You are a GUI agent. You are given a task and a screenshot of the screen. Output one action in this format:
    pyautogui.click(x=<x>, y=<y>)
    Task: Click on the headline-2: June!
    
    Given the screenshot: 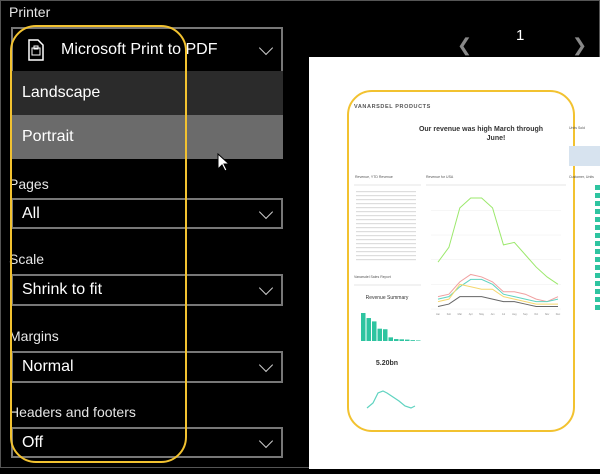 What is the action you would take?
    pyautogui.click(x=496, y=138)
    